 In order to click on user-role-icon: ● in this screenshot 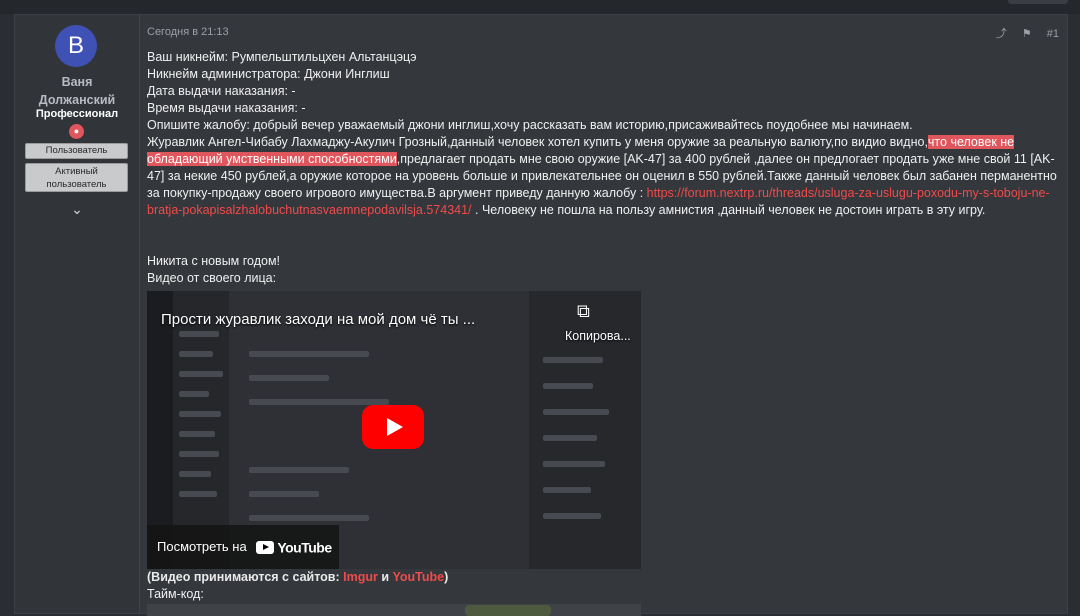, I will do `click(76, 131)`.